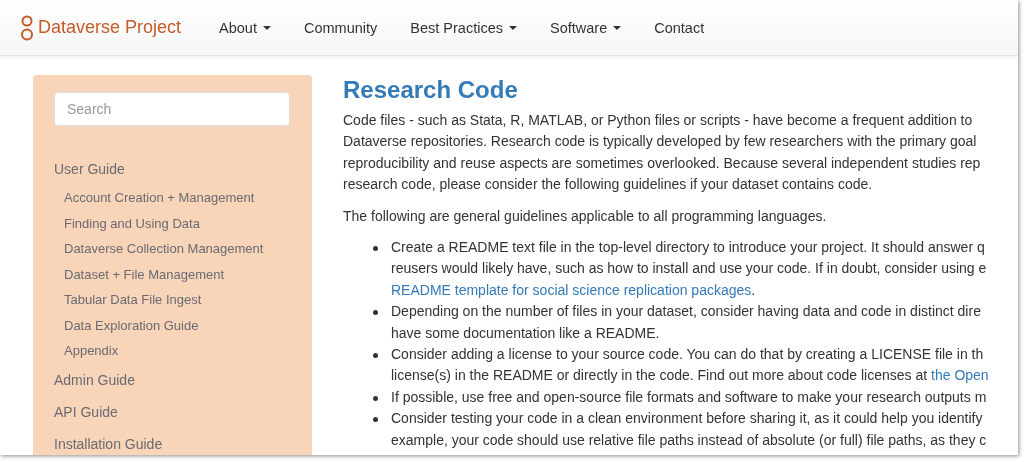  What do you see at coordinates (94, 379) in the screenshot?
I see `sidebar-item: Admin Guide` at bounding box center [94, 379].